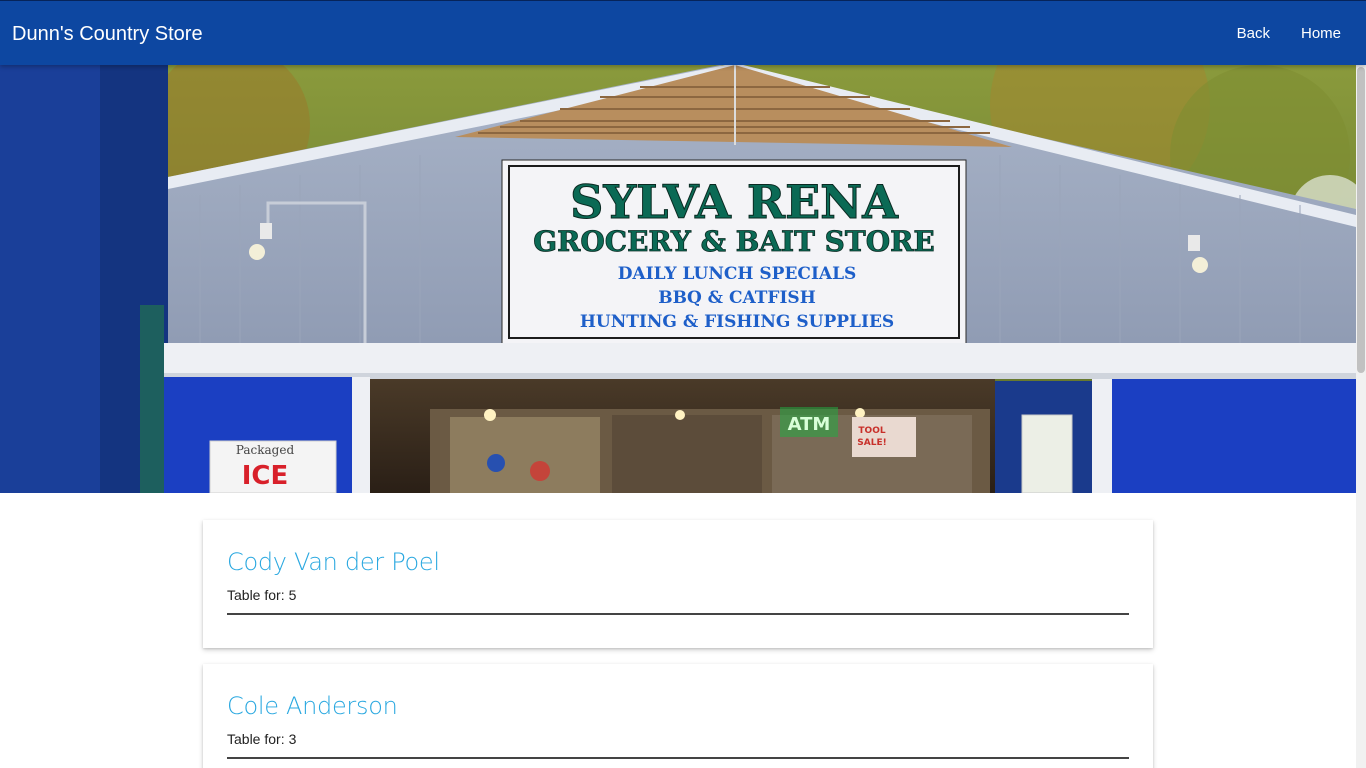 This screenshot has width=1366, height=768. Describe the element at coordinates (1361, 220) in the screenshot. I see `scrollbar-thumb` at that location.